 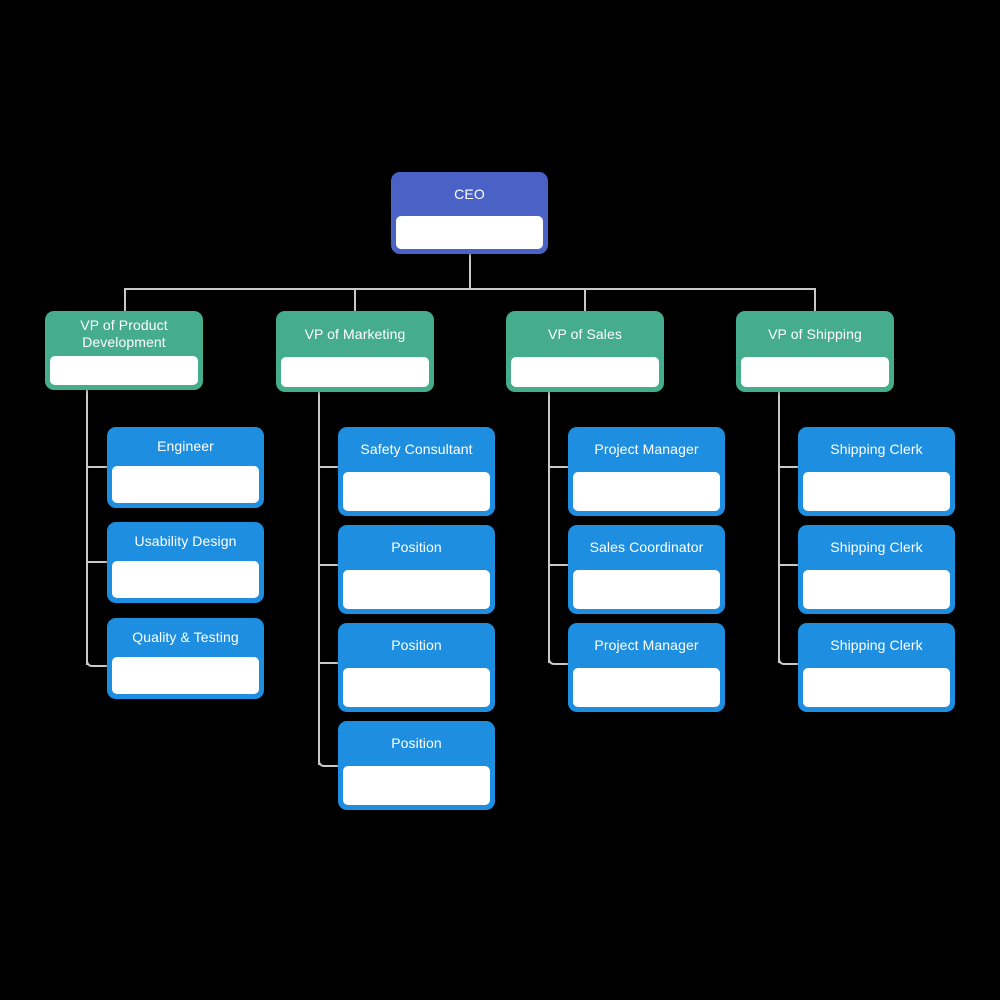 I want to click on node-sales-coordinator-title: Sales Coordinator, so click(x=646, y=547).